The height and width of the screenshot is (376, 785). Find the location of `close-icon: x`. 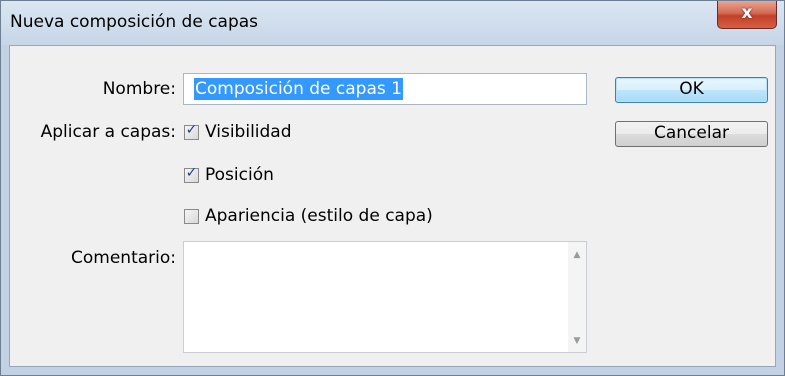

close-icon: x is located at coordinates (747, 13).